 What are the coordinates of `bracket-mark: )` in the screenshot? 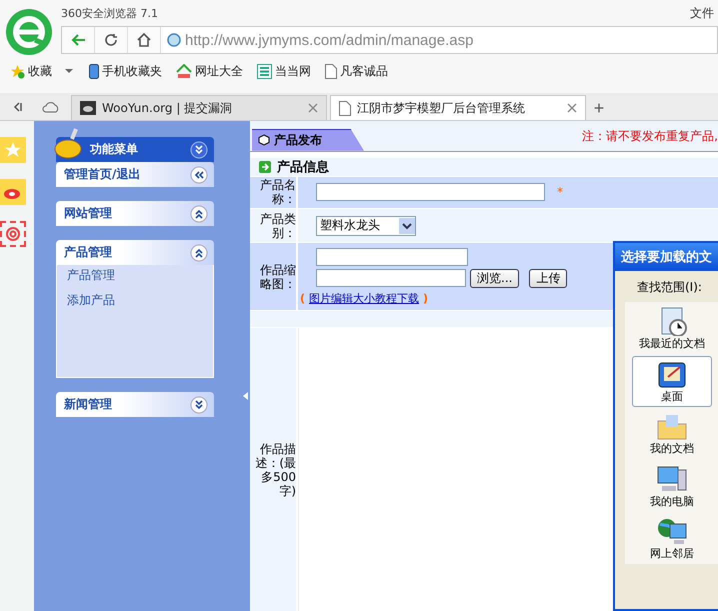 It's located at (425, 298).